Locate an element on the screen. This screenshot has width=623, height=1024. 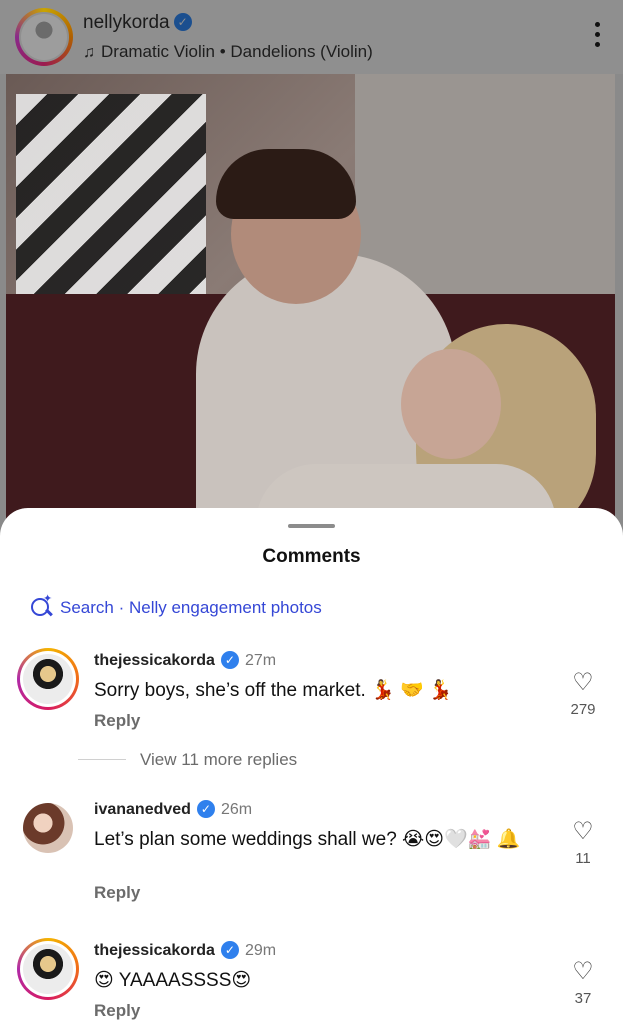
like-button: ♡ 11 is located at coordinates (583, 844).